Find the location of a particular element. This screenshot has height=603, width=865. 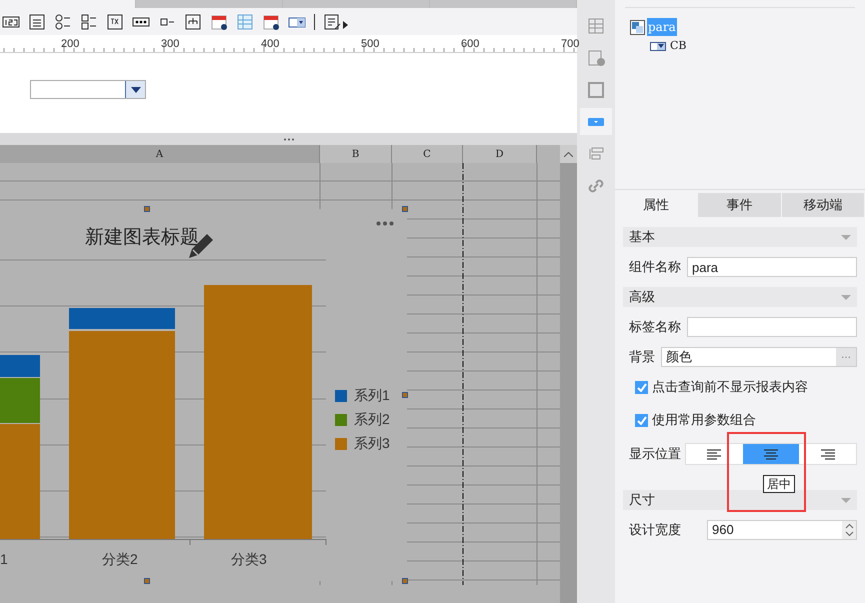

column-header: B is located at coordinates (356, 154).